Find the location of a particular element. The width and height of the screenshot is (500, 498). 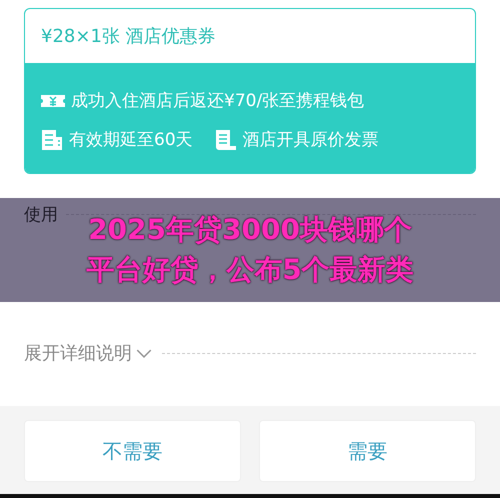

banner-title-line: 平台好贷，公布5个最新类 is located at coordinates (250, 270).